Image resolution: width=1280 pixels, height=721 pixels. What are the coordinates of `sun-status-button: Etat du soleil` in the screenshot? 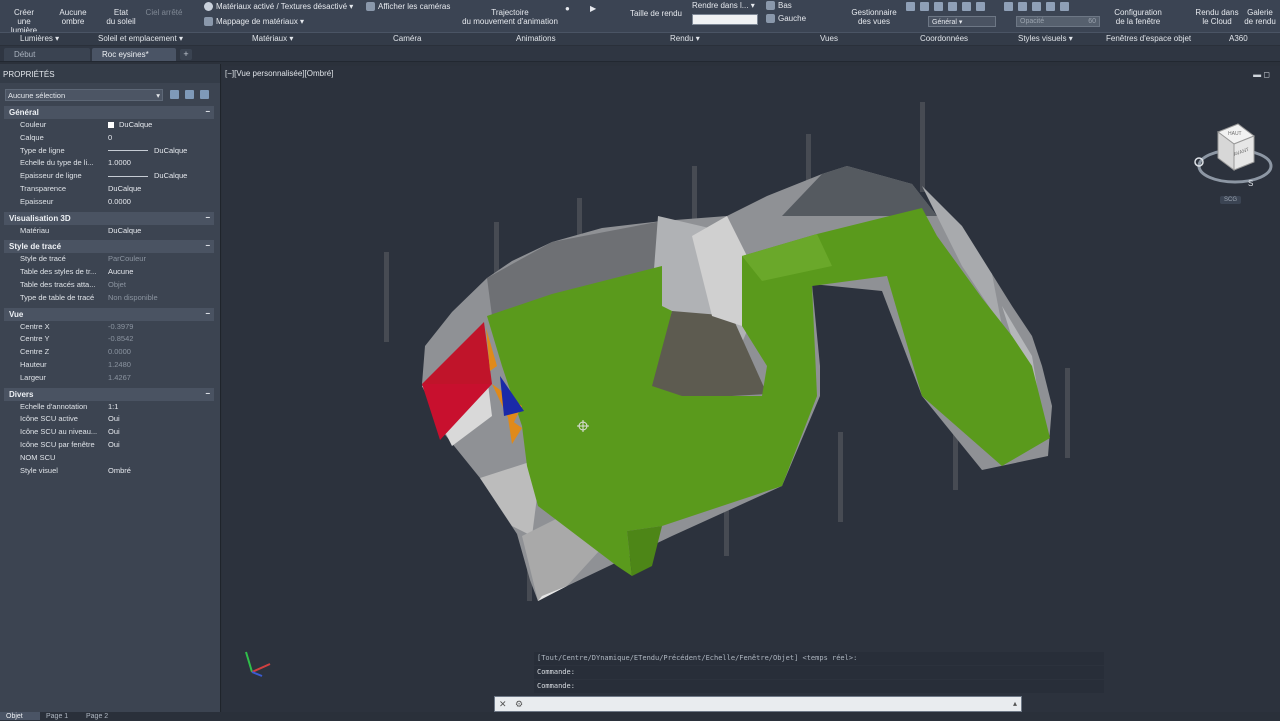 It's located at (121, 17).